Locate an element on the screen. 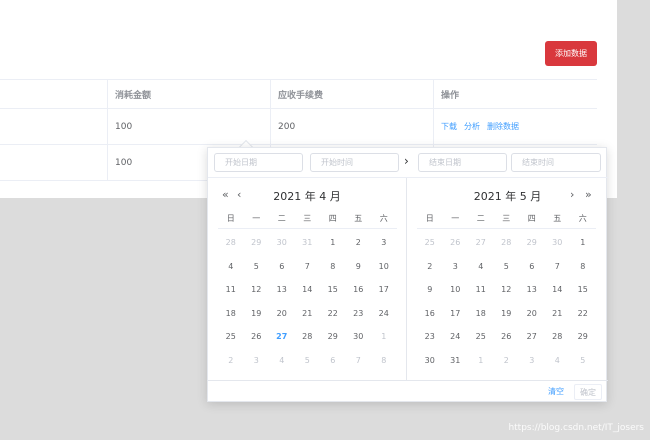  start-time-input: 开始时间 is located at coordinates (354, 162).